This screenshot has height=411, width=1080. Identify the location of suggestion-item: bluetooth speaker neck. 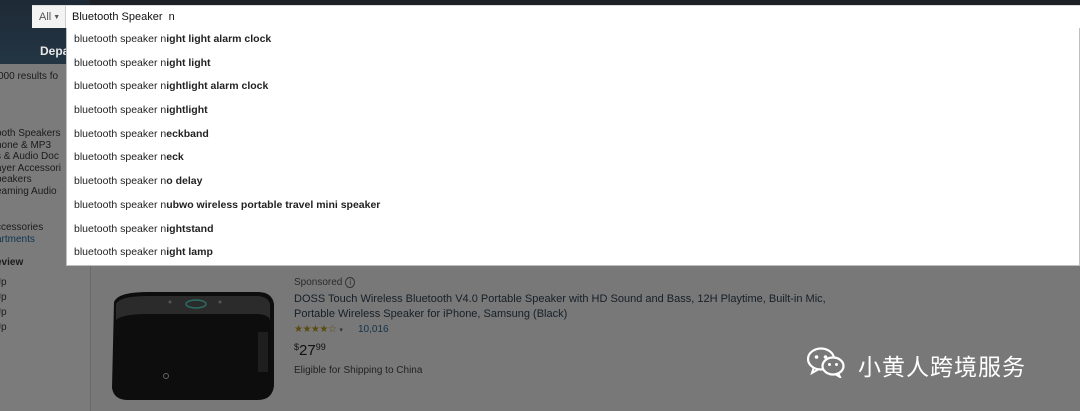
(573, 158).